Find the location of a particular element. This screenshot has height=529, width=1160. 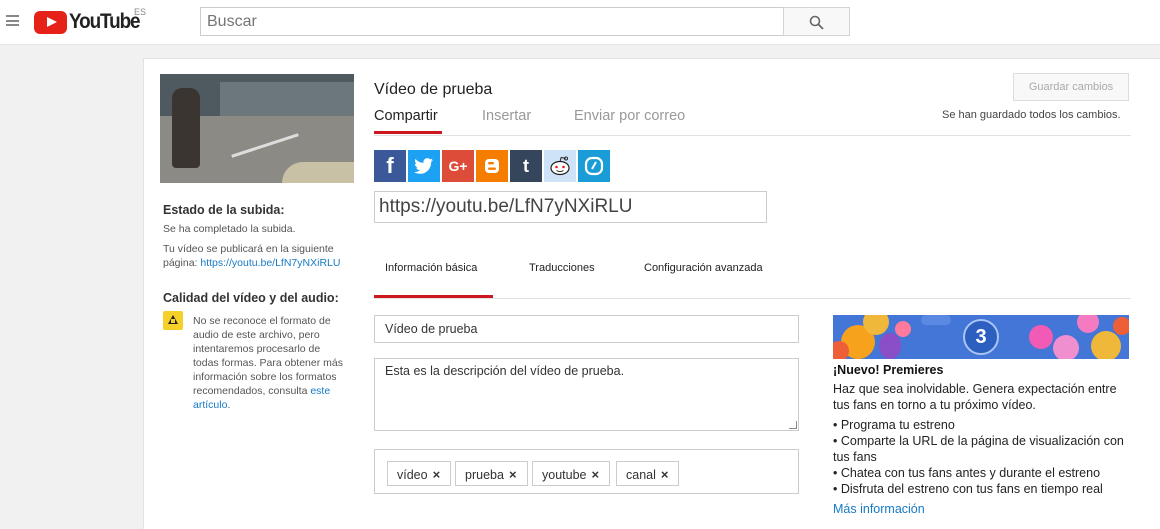

logo-text: YouTube is located at coordinates (105, 21).